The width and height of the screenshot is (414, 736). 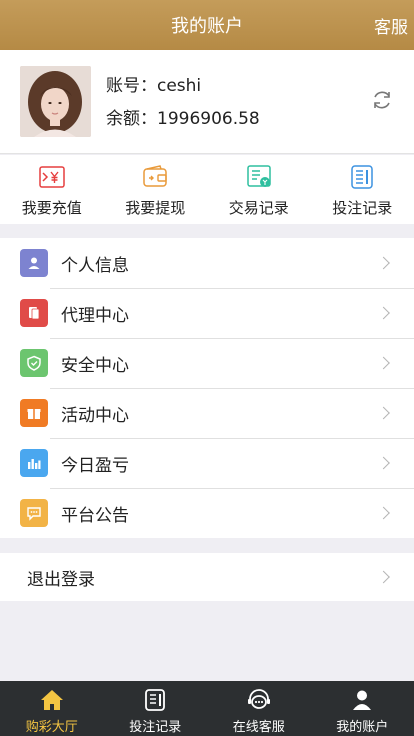 I want to click on shield-icon, so click(x=34, y=363).